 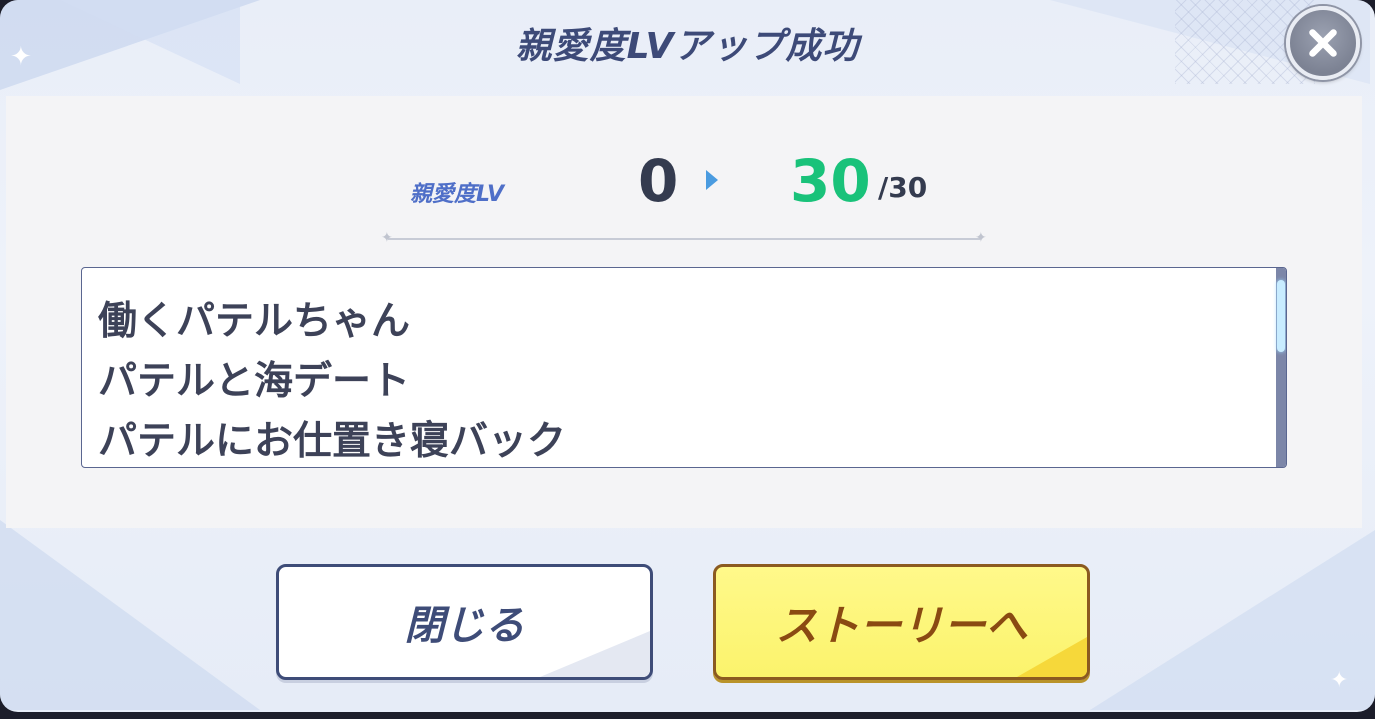 What do you see at coordinates (254, 381) in the screenshot?
I see `list-item: パテルと海デート` at bounding box center [254, 381].